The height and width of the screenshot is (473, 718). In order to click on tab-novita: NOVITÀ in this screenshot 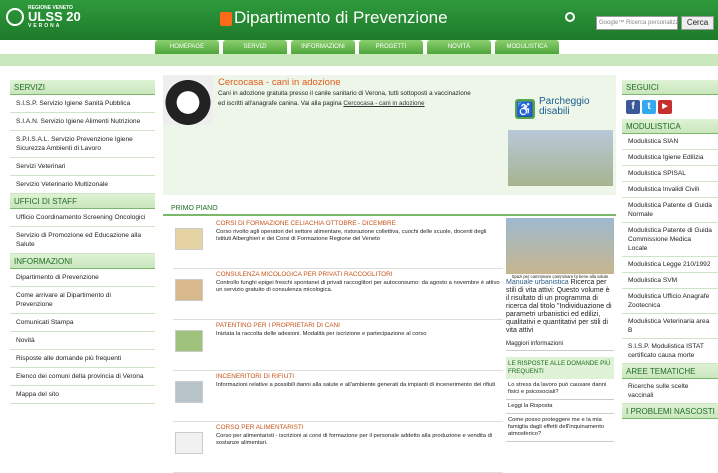, I will do `click(459, 47)`.